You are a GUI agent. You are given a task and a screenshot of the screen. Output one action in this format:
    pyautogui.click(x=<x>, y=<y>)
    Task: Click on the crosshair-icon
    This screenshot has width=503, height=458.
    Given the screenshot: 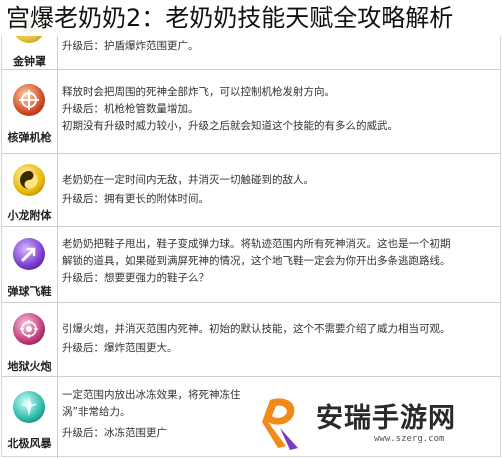 What is the action you would take?
    pyautogui.click(x=29, y=100)
    